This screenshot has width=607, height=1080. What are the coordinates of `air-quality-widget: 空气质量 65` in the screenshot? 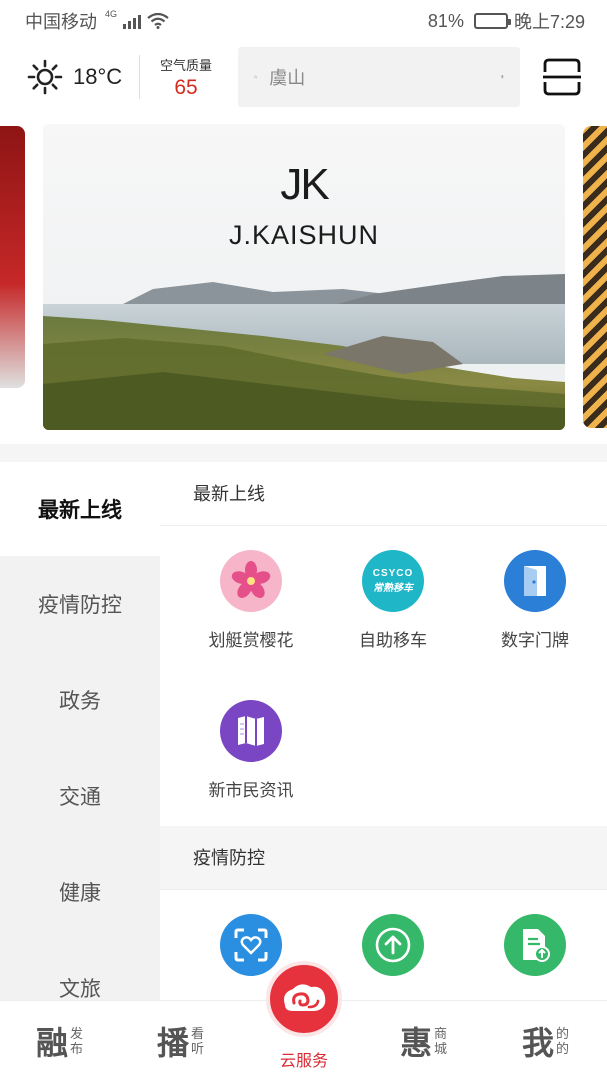 It's located at (186, 77).